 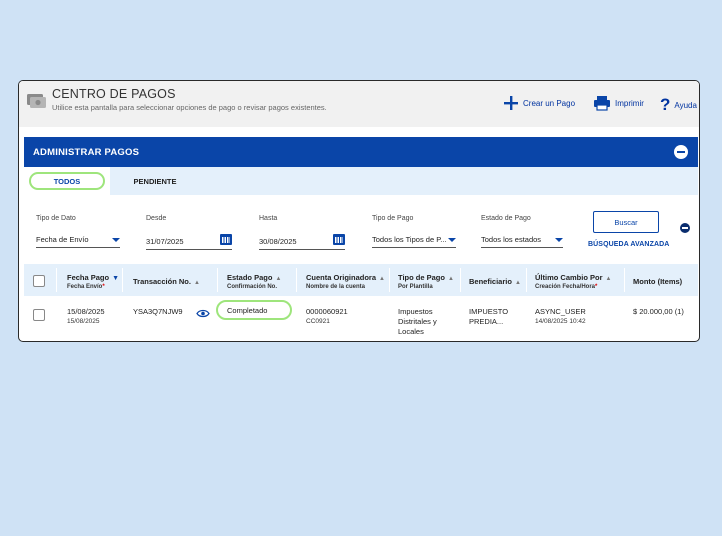 What do you see at coordinates (302, 242) in the screenshot?
I see `hasta-input: 30/08/2025` at bounding box center [302, 242].